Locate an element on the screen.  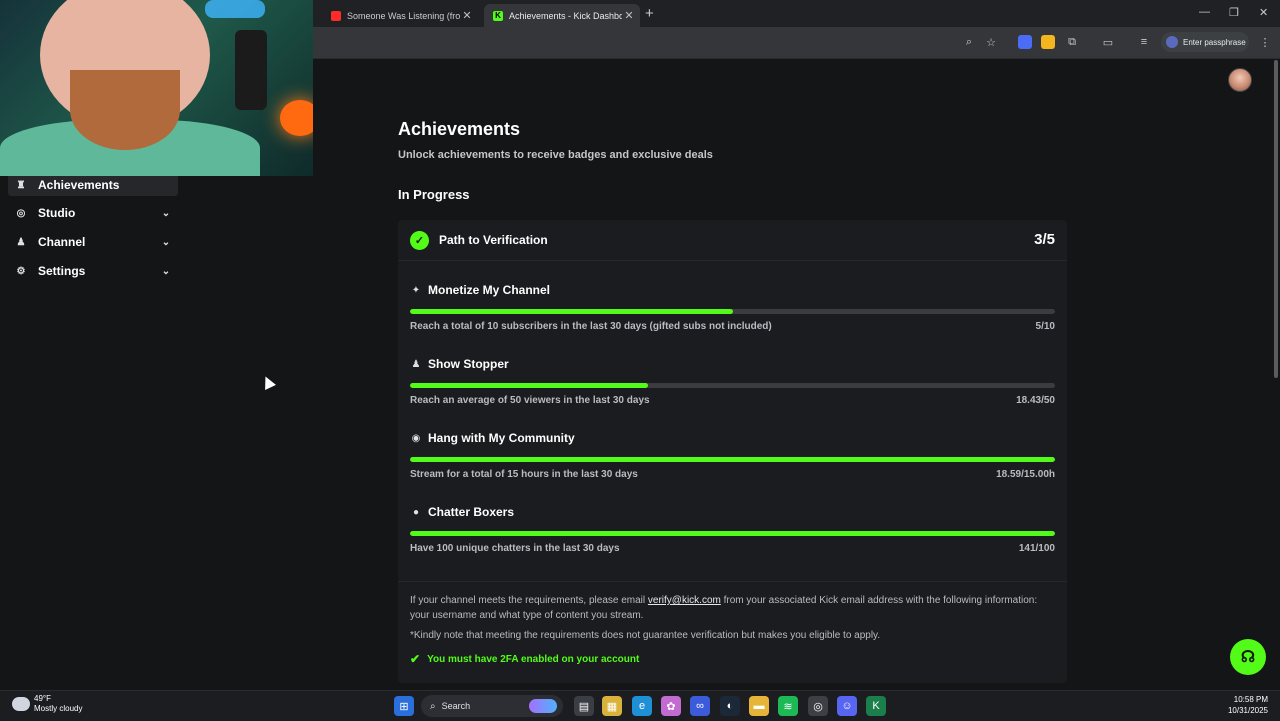
streamer-beard is located at coordinates (125, 110).